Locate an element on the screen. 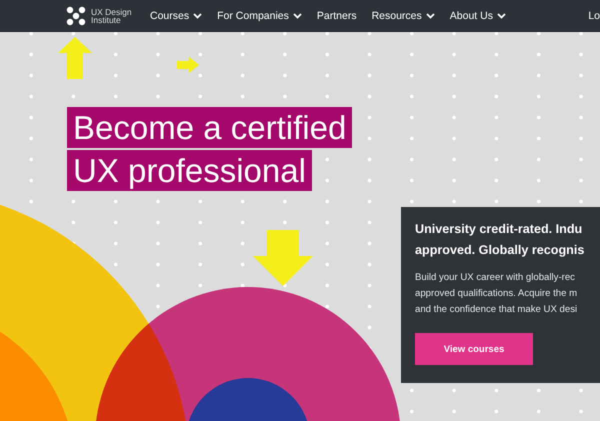  nav-link: Resources is located at coordinates (403, 16).